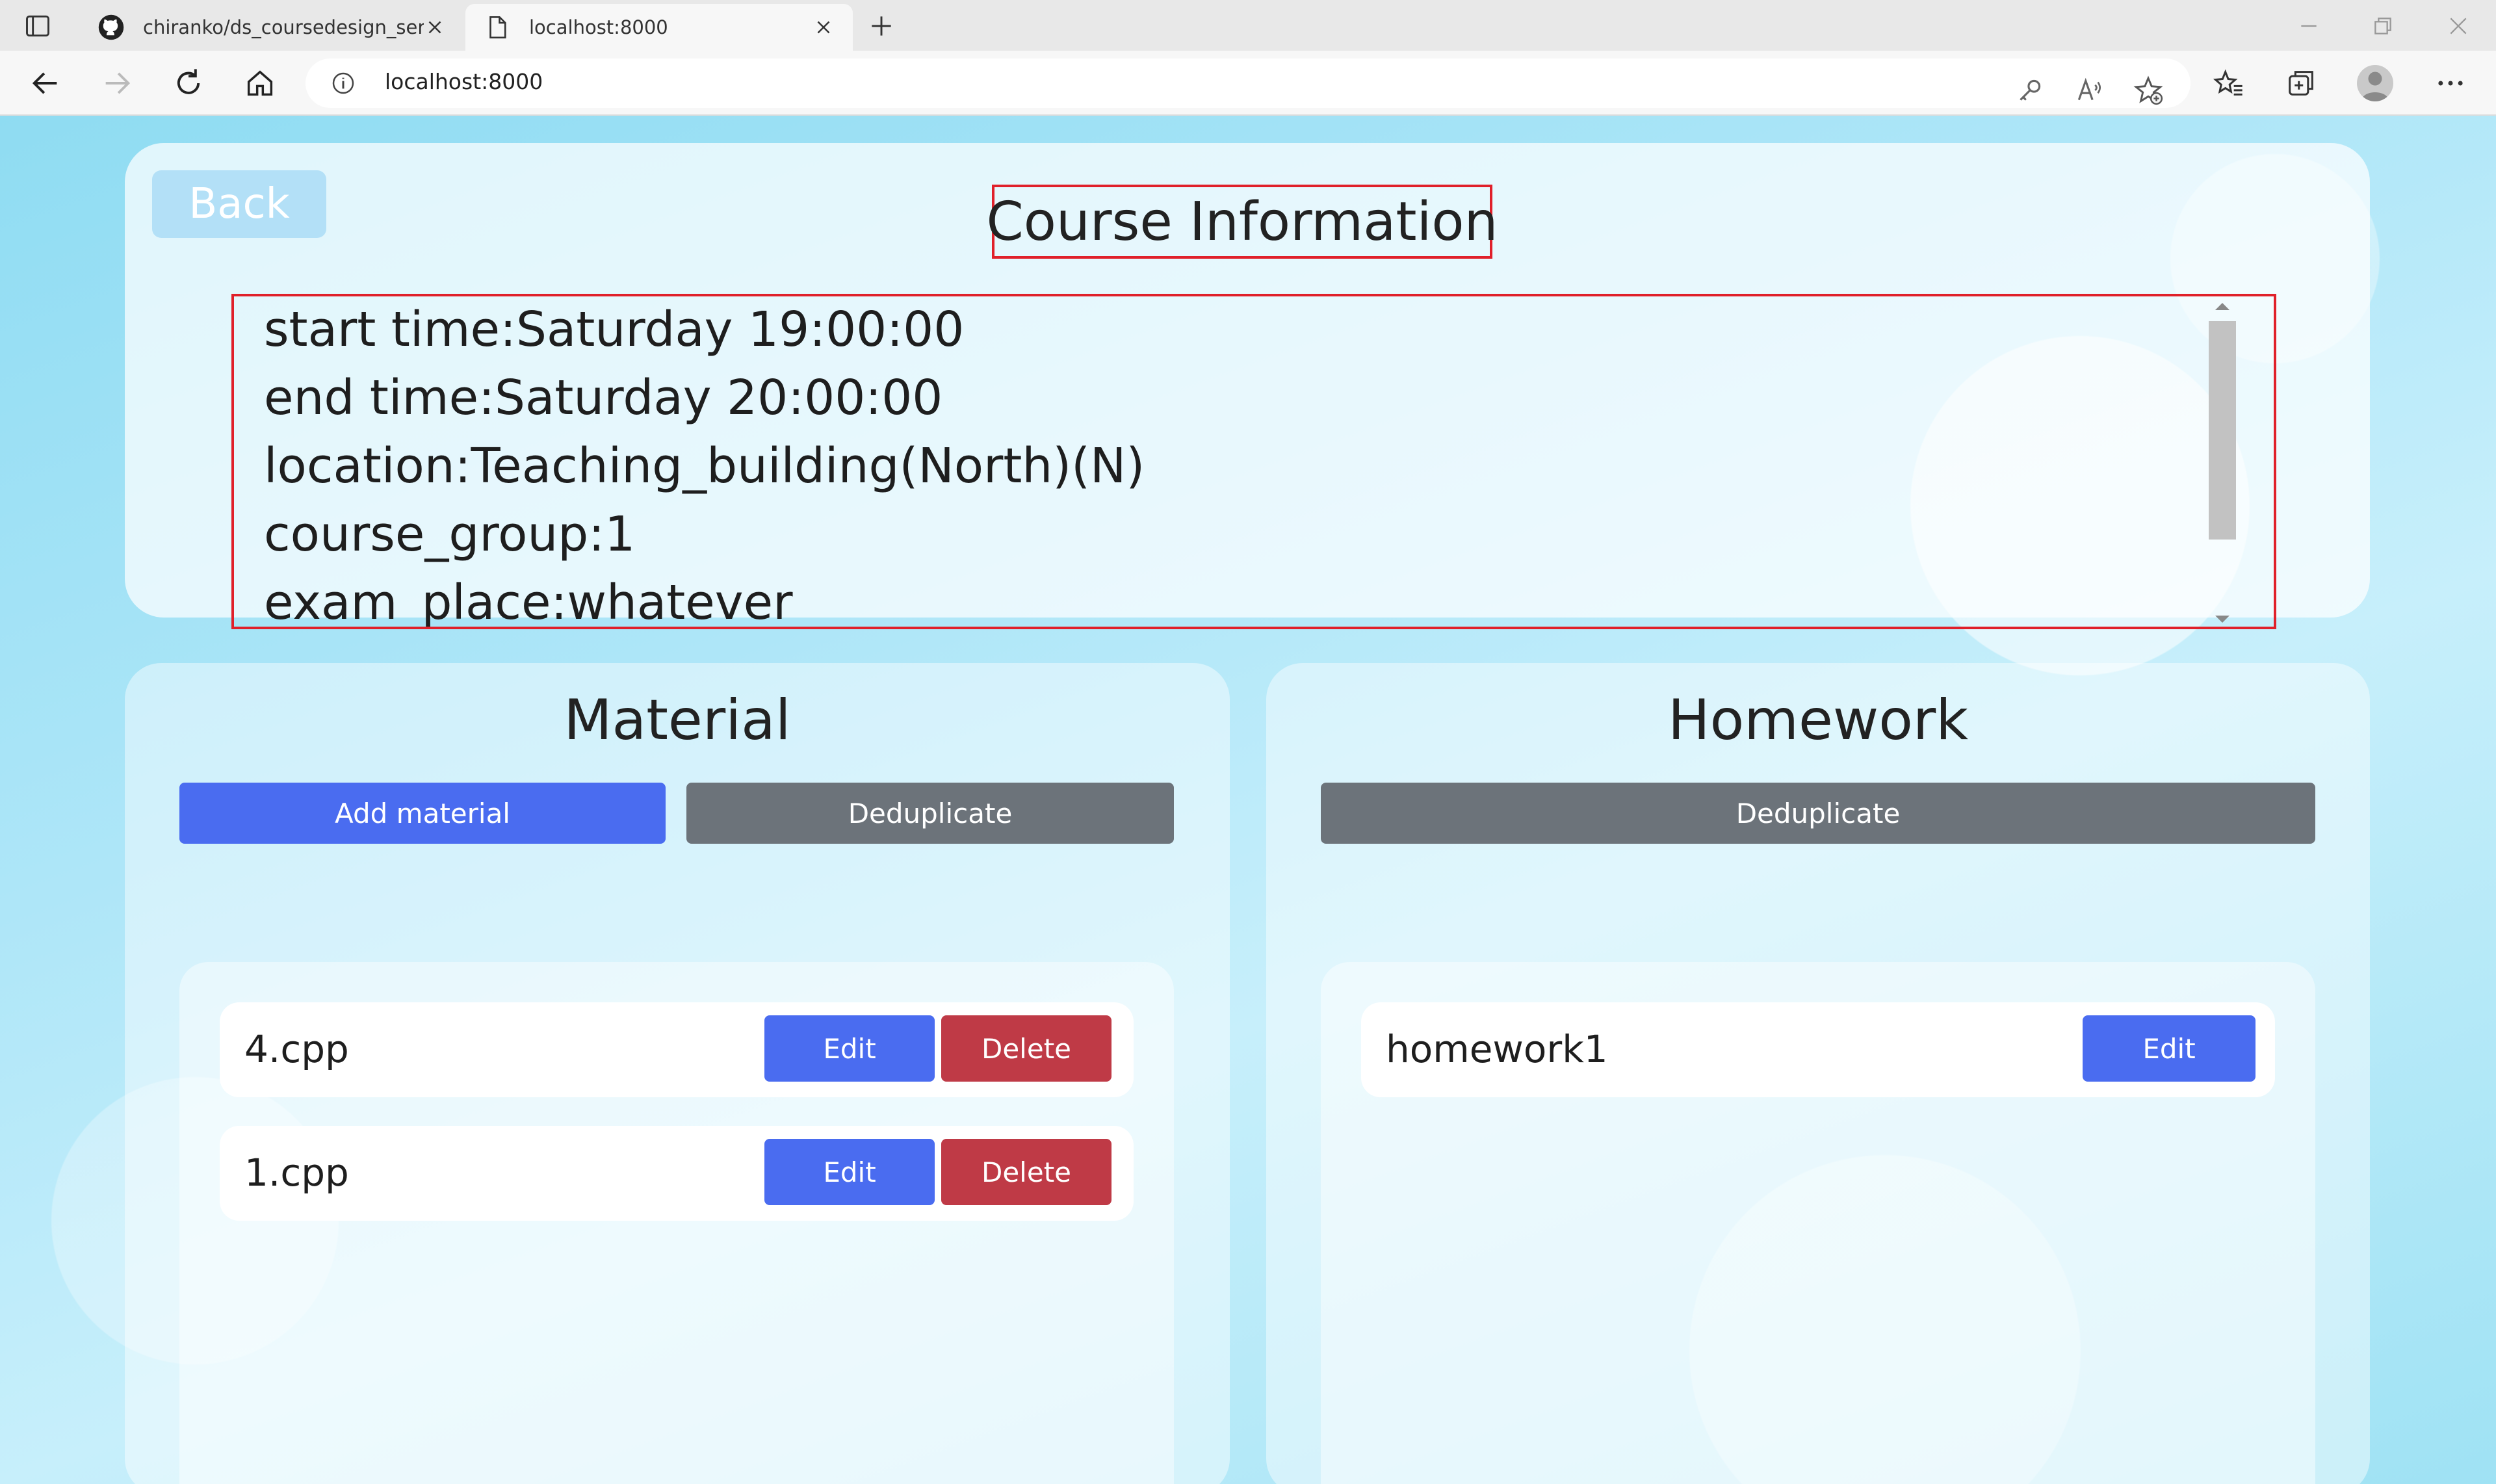  Describe the element at coordinates (117, 83) in the screenshot. I see `forward-arrow-icon` at that location.